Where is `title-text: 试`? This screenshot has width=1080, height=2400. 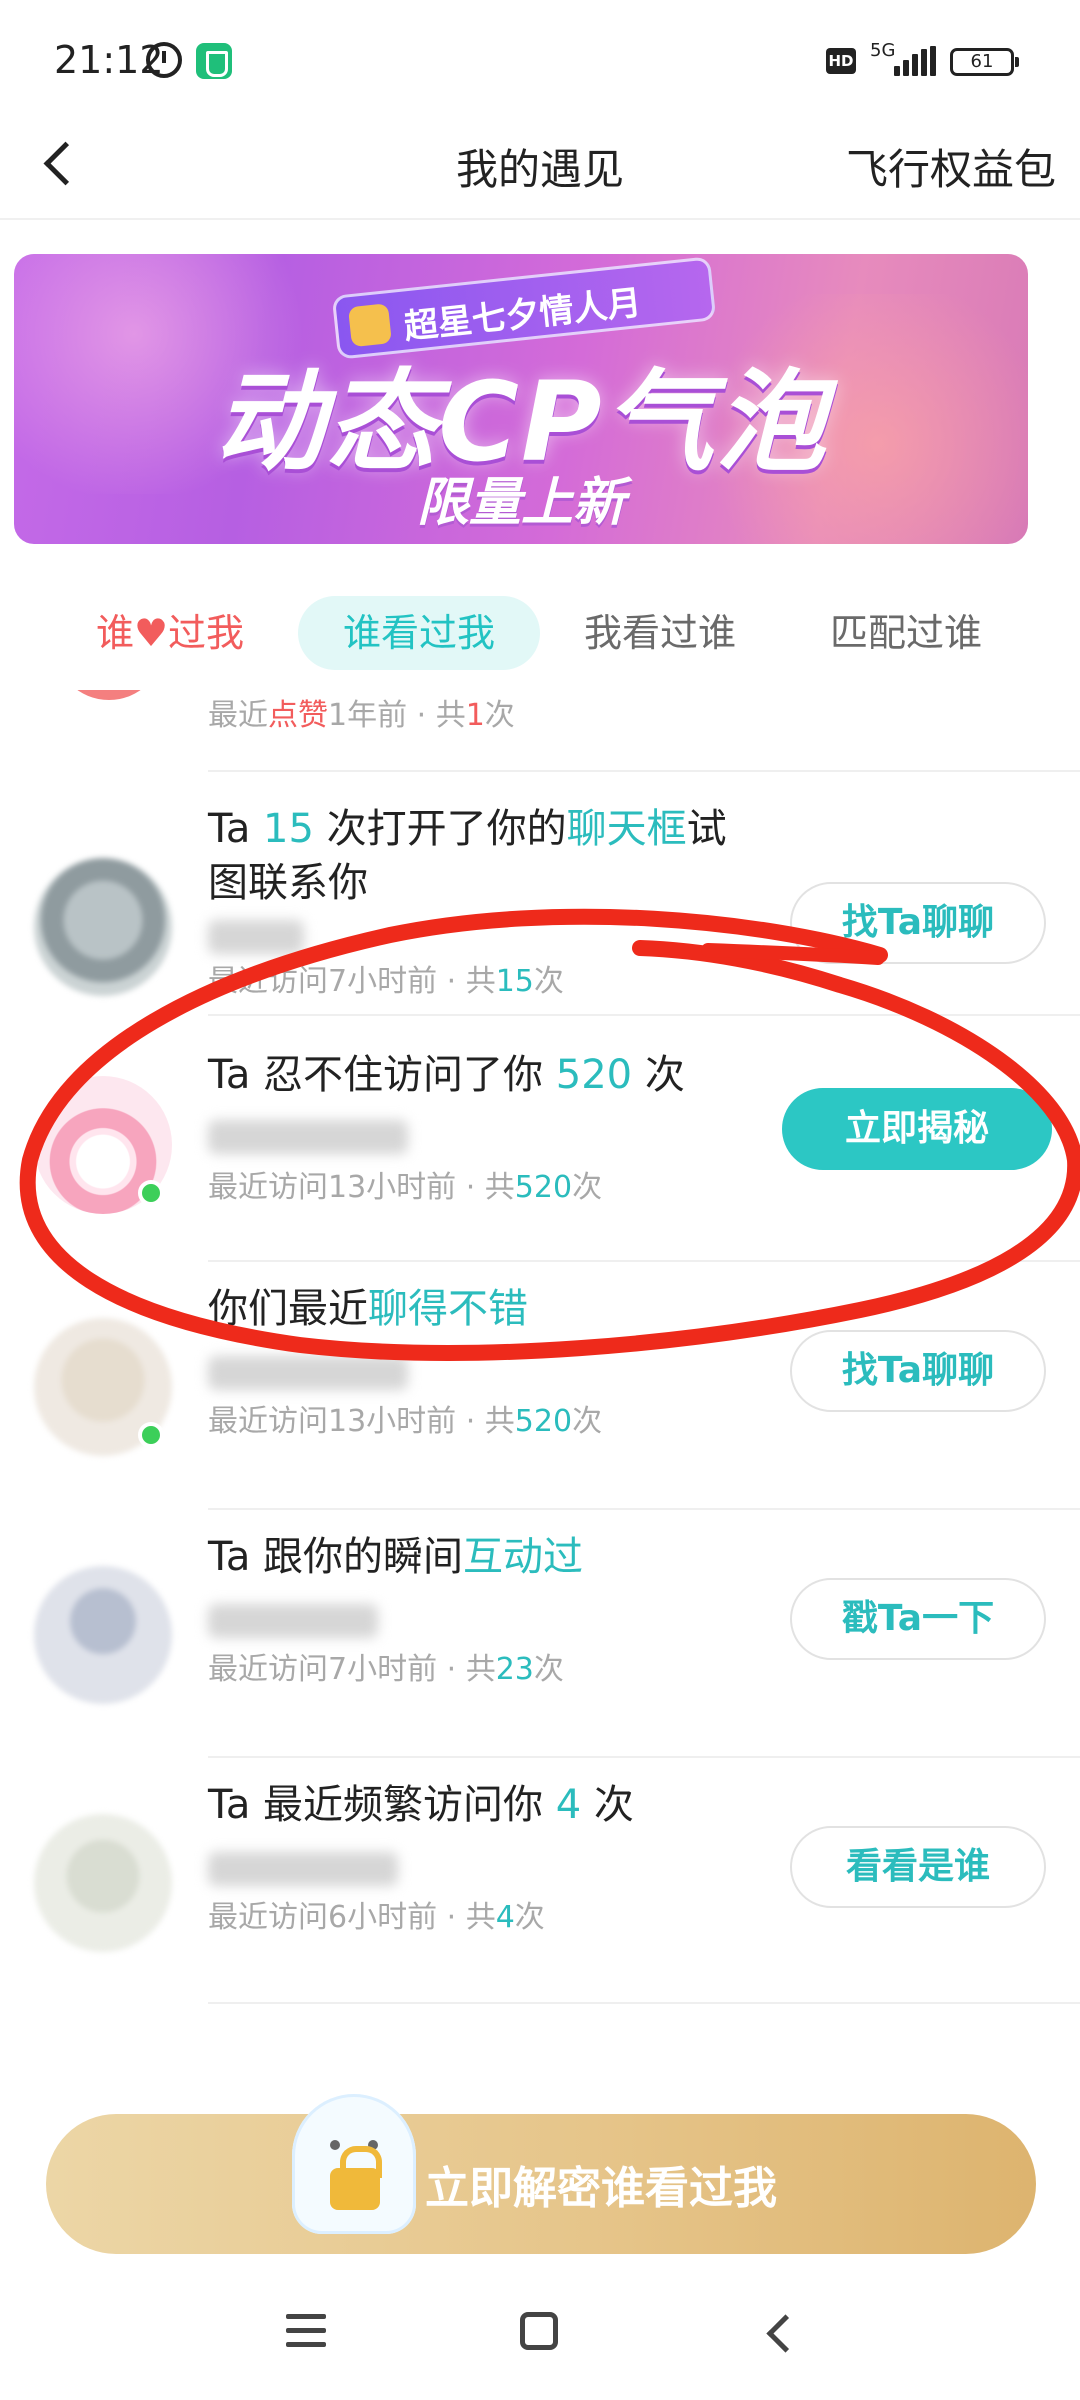
title-text: 试 is located at coordinates (706, 829).